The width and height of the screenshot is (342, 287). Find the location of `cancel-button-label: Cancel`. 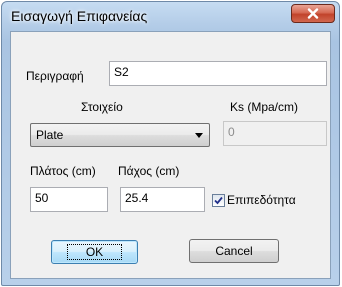

cancel-button-label: Cancel is located at coordinates (234, 251).